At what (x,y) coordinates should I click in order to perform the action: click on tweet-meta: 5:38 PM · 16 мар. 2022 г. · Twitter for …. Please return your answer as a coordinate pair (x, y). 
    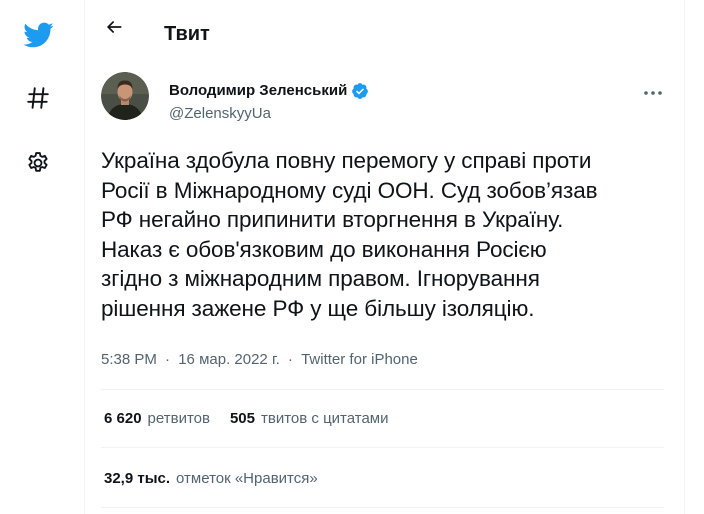
    Looking at the image, I should click on (259, 360).